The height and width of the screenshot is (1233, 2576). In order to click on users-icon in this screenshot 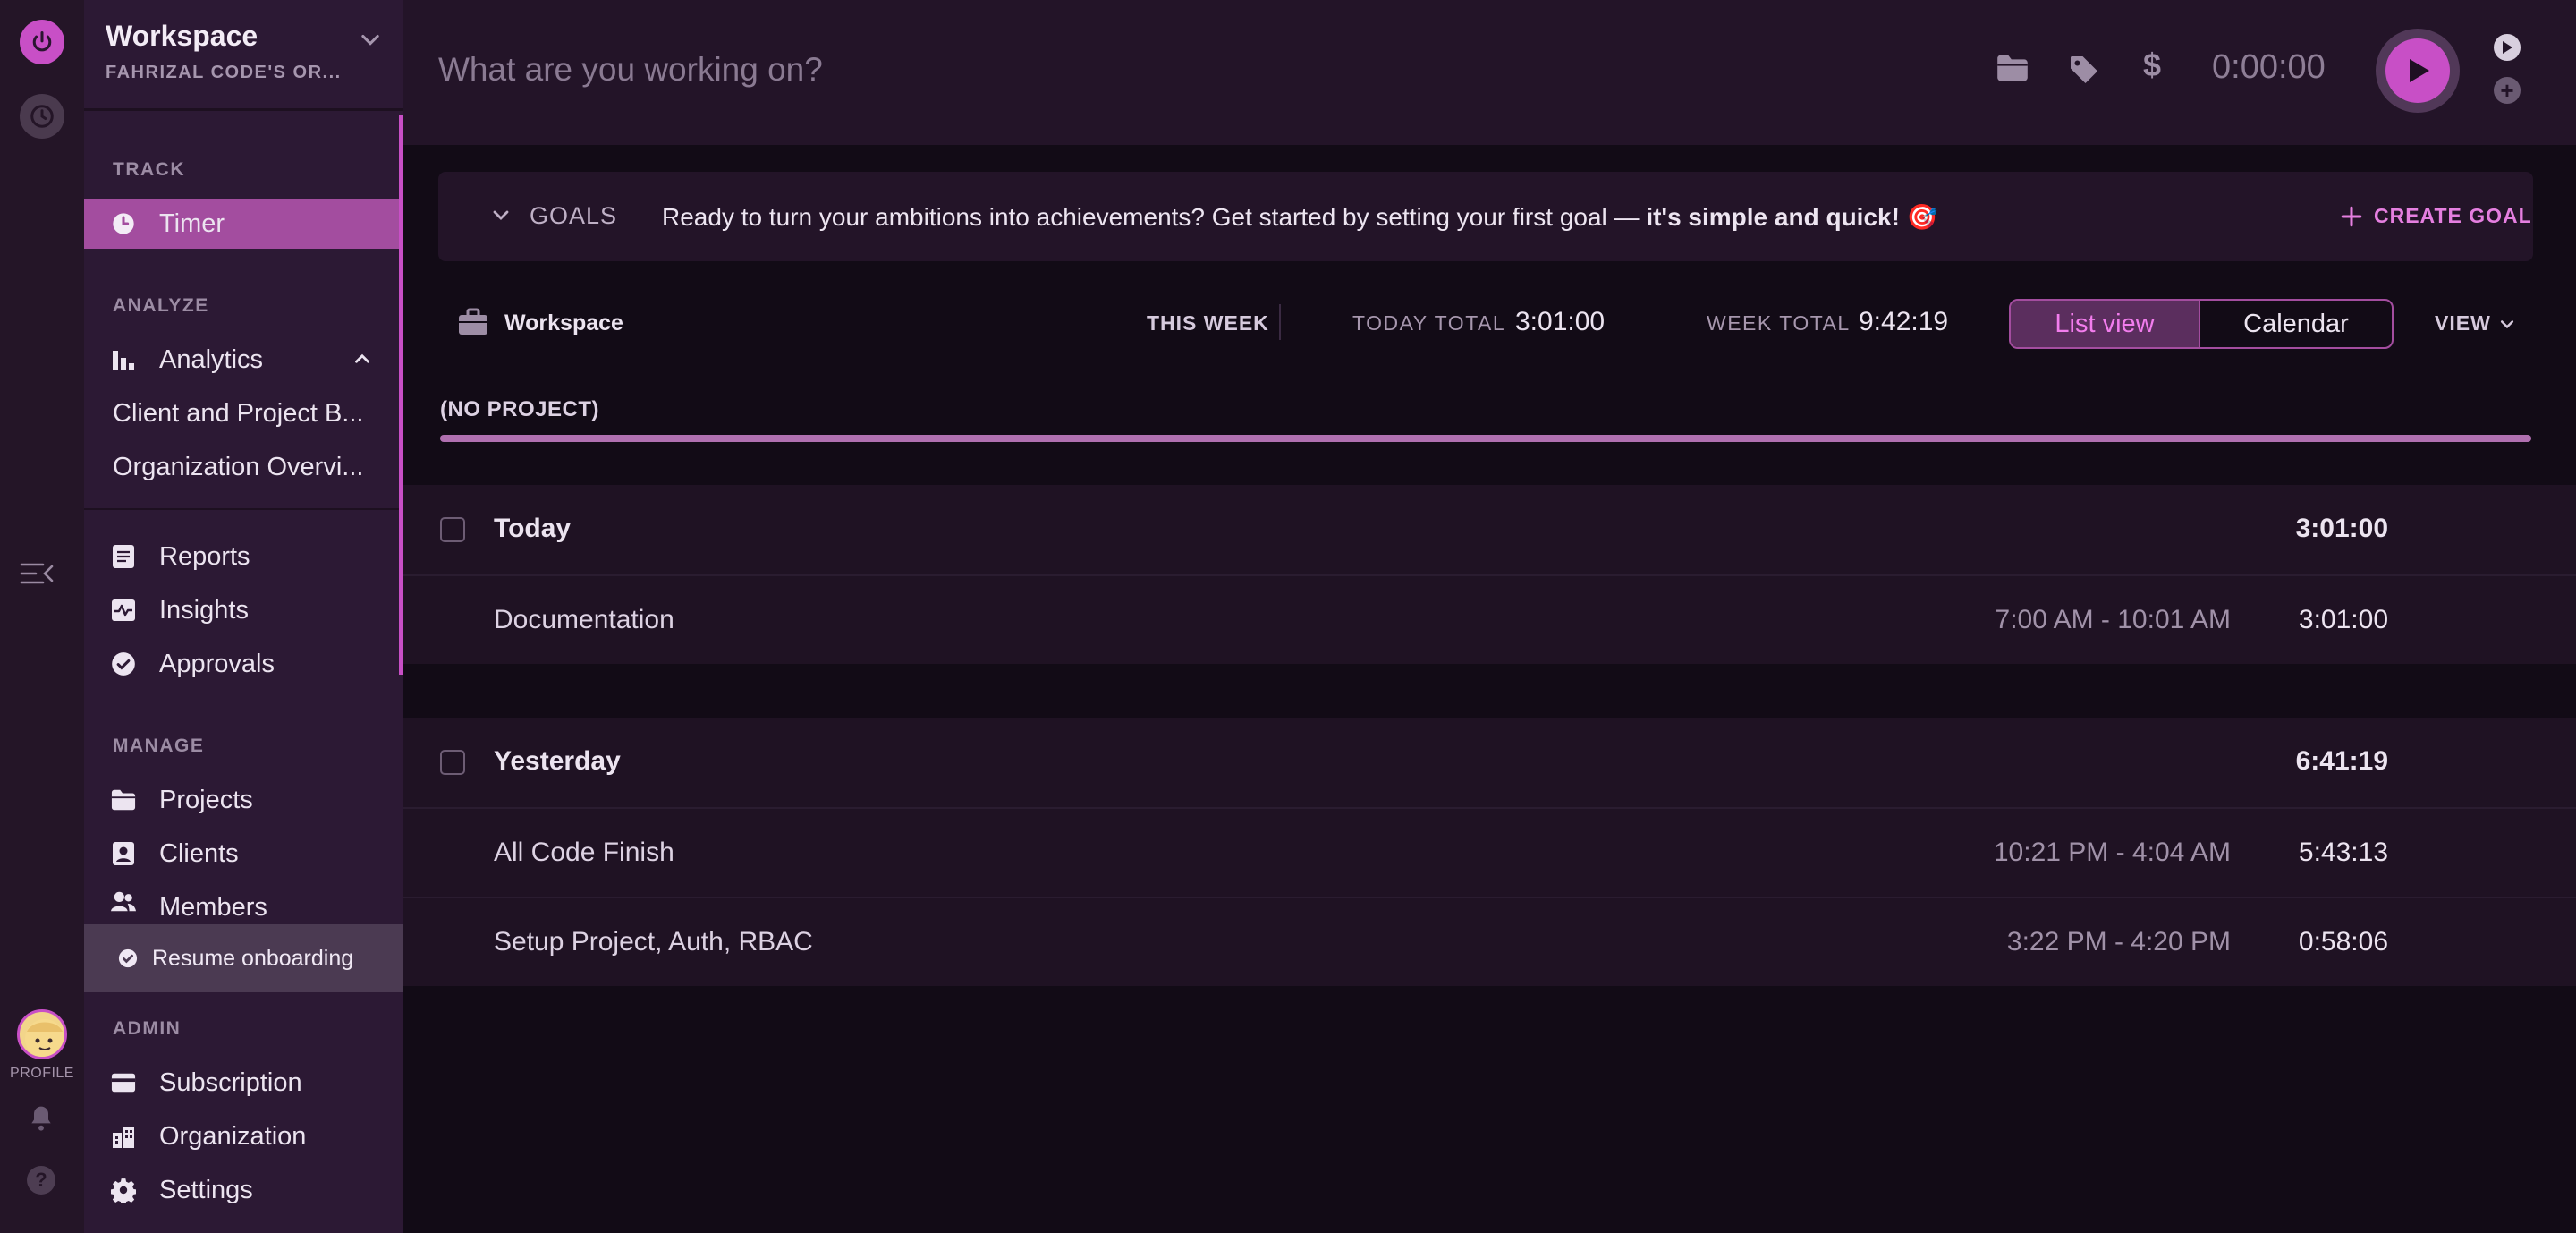, I will do `click(123, 901)`.